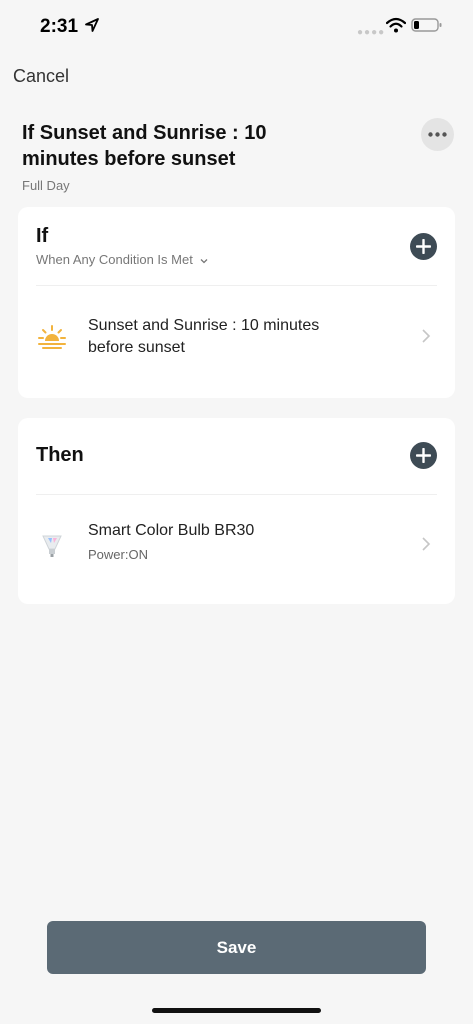 This screenshot has width=473, height=1024. Describe the element at coordinates (59, 26) in the screenshot. I see `status-time: 2:31` at that location.